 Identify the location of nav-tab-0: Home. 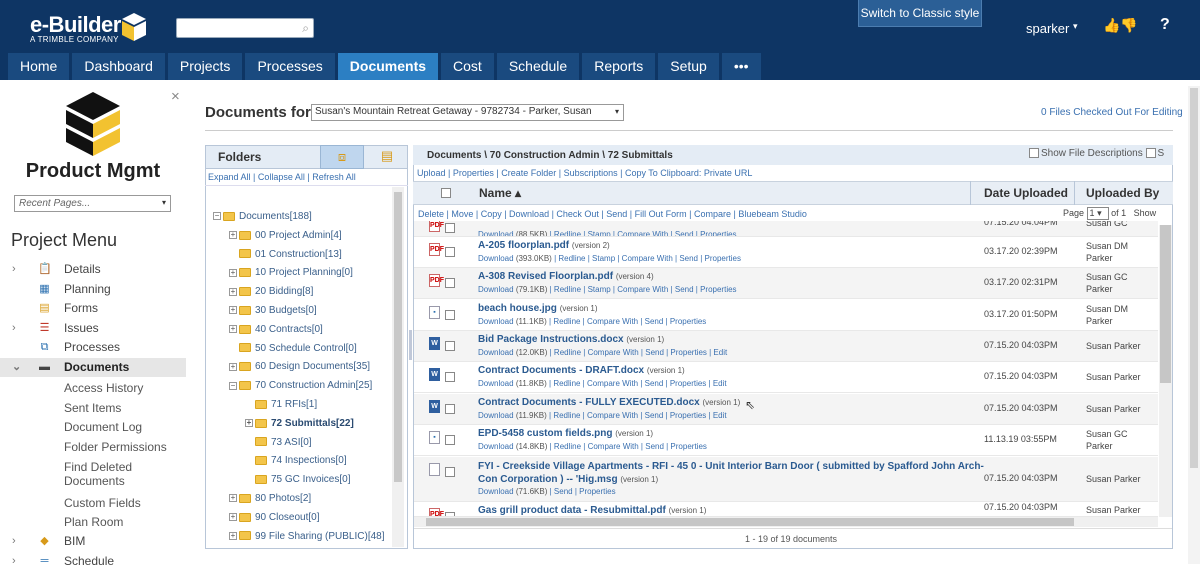
(39, 66).